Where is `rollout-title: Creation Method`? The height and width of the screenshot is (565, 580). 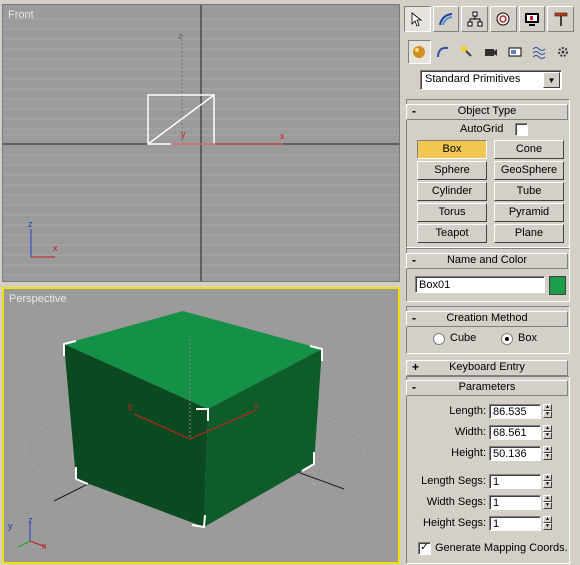
rollout-title: Creation Method is located at coordinates (487, 318).